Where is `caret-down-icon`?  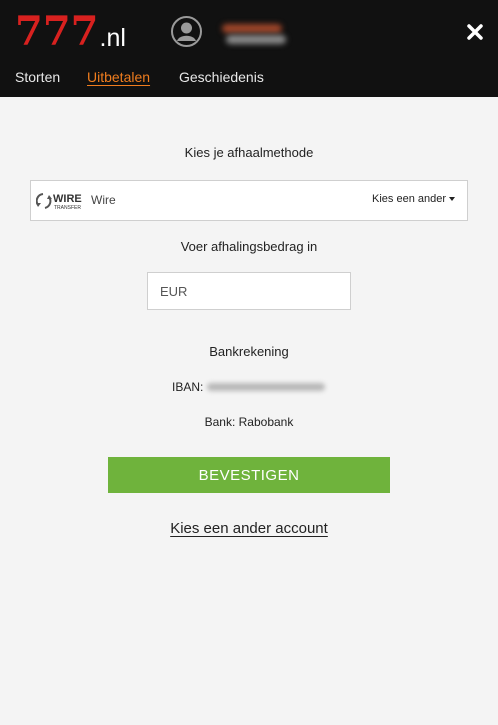
caret-down-icon is located at coordinates (452, 199).